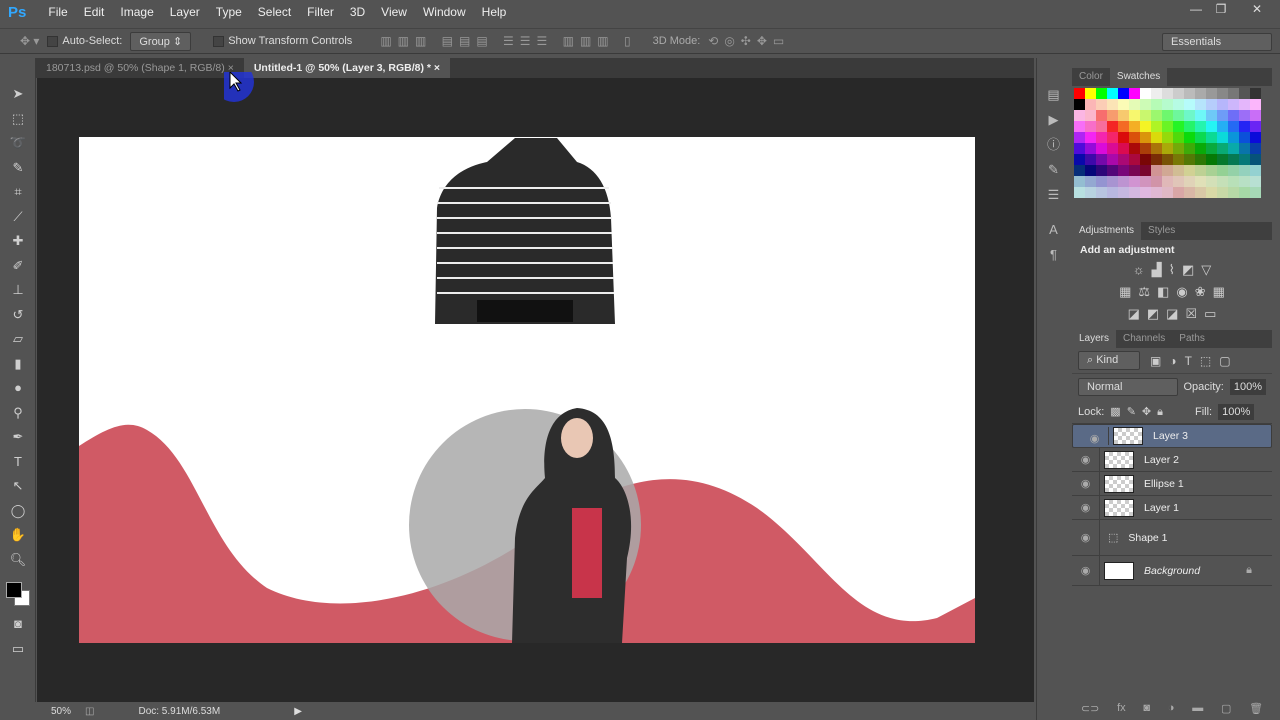 This screenshot has height=720, width=1280. What do you see at coordinates (1109, 360) in the screenshot?
I see `kind-filter: ⌕ Kind` at bounding box center [1109, 360].